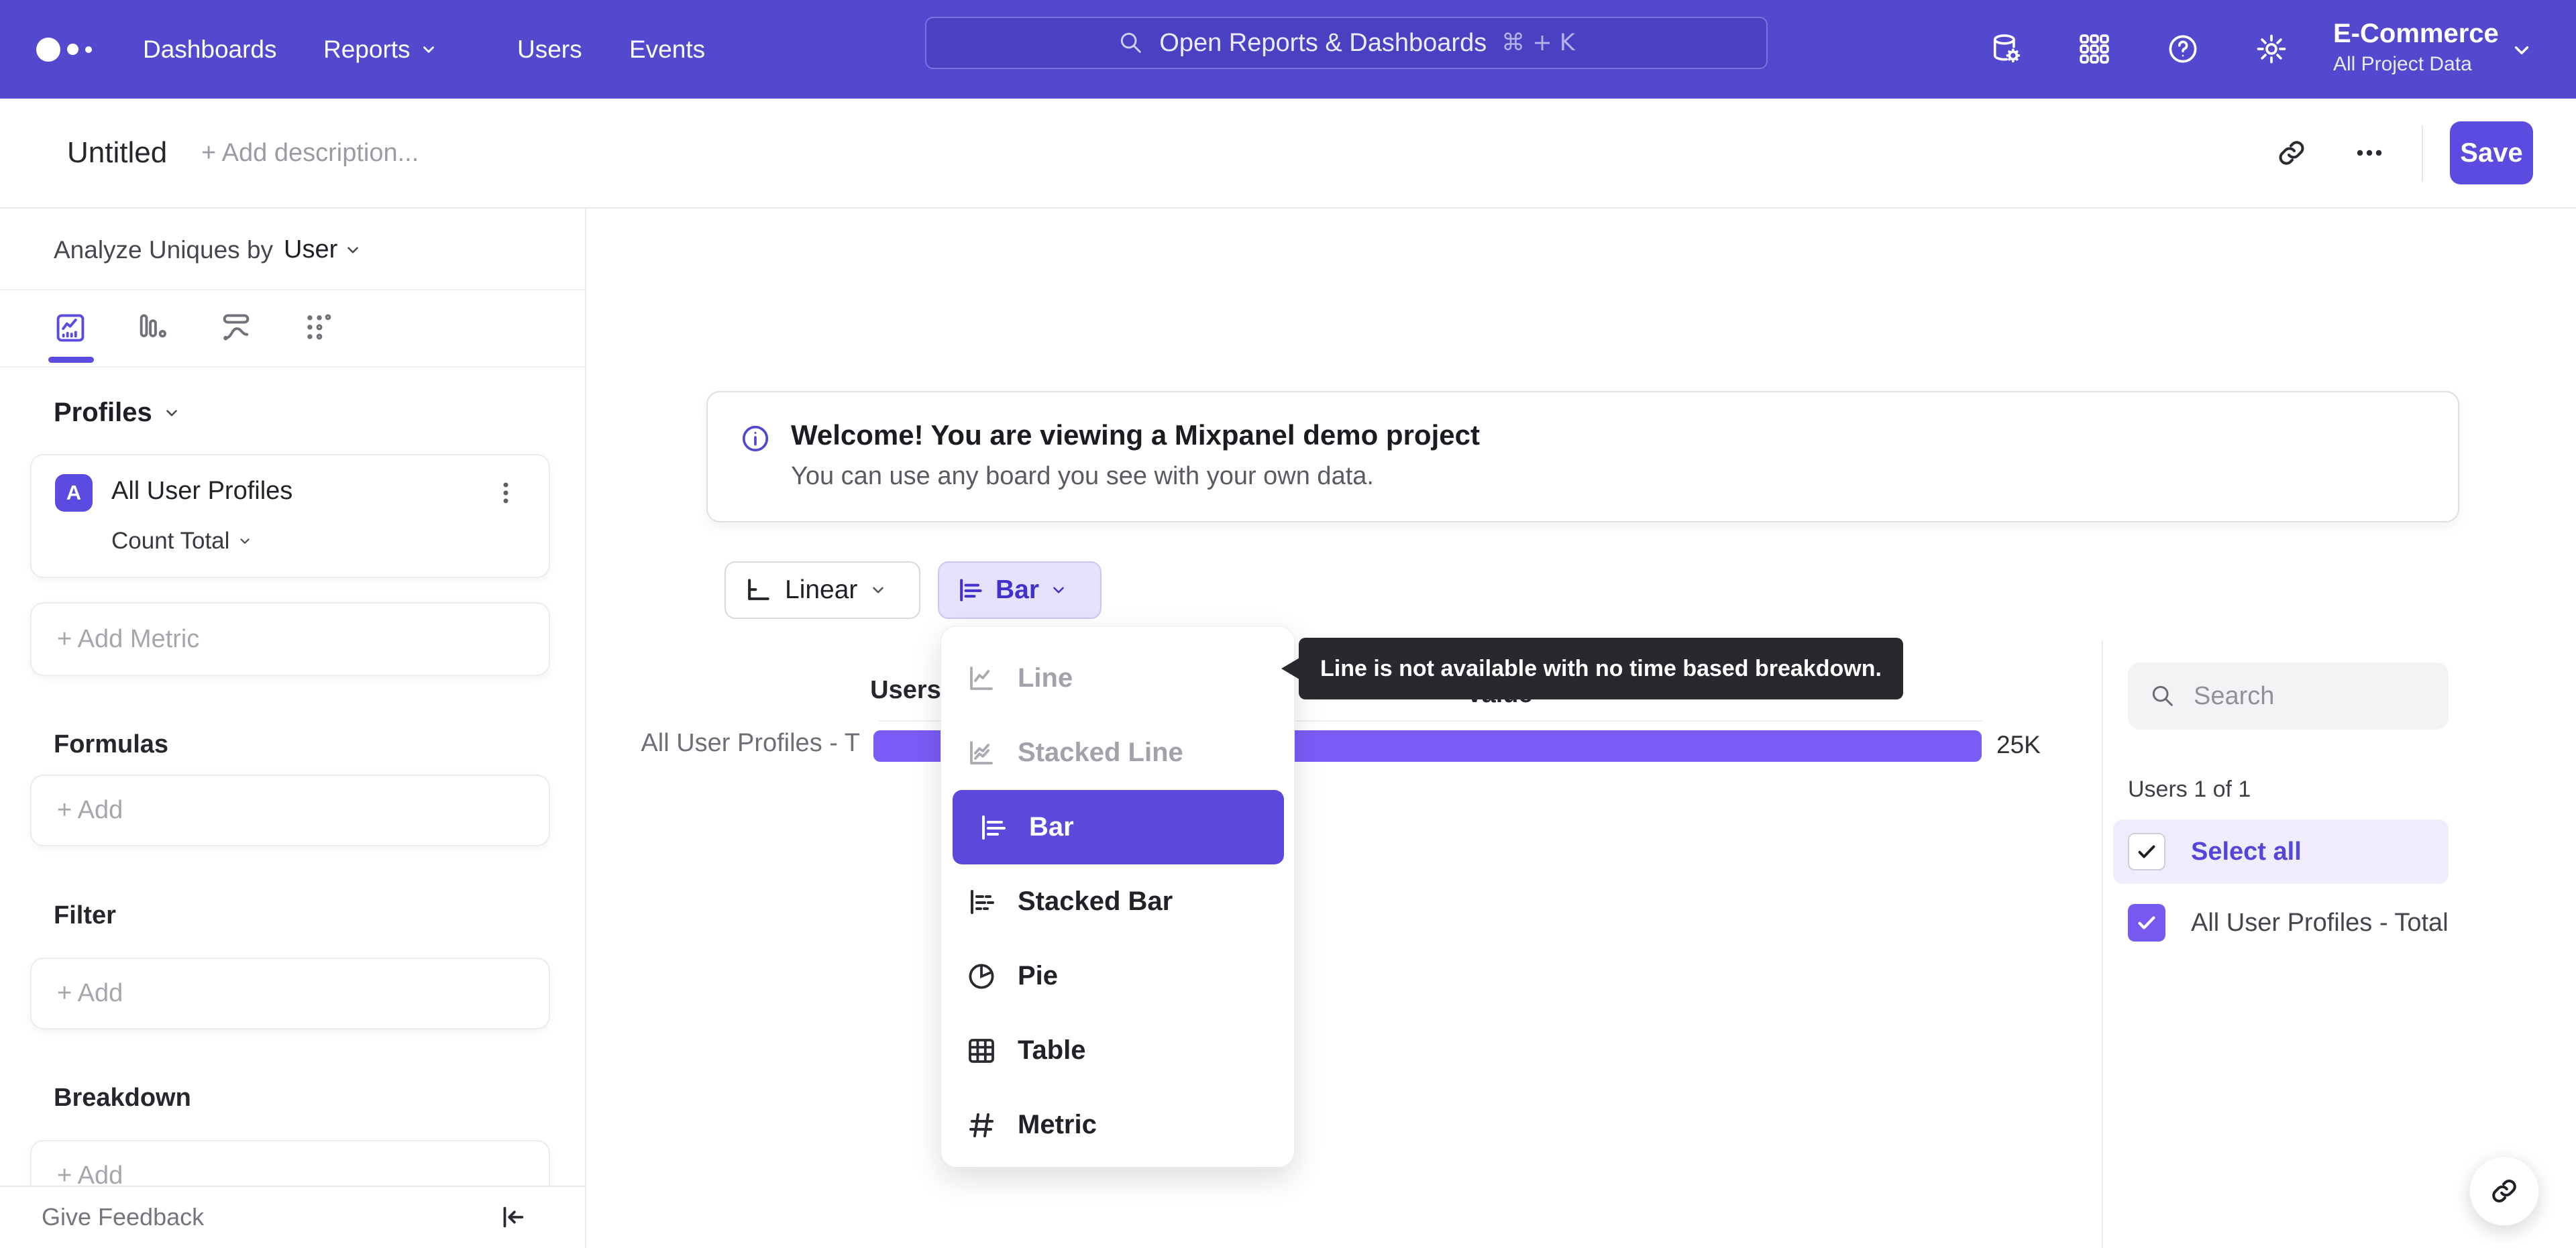  Describe the element at coordinates (1038, 975) in the screenshot. I see `menu-item-label: Pie` at that location.